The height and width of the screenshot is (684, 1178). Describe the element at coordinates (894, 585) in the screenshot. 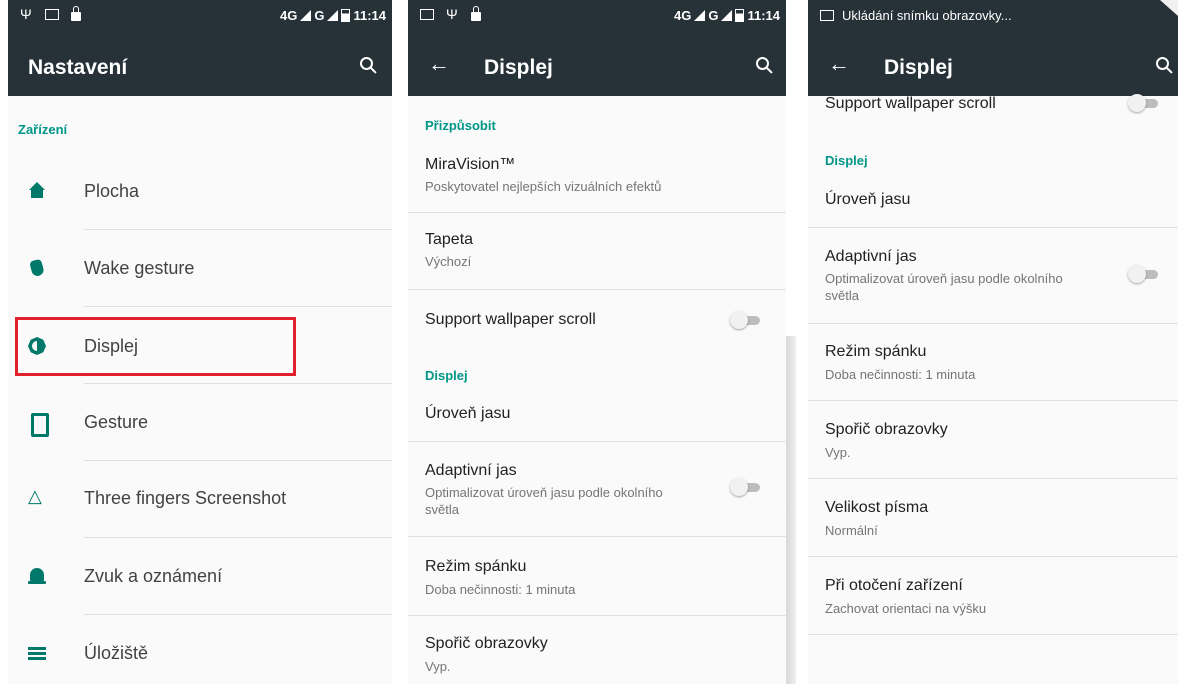

I see `setting-title: Při otočení zařízení` at that location.